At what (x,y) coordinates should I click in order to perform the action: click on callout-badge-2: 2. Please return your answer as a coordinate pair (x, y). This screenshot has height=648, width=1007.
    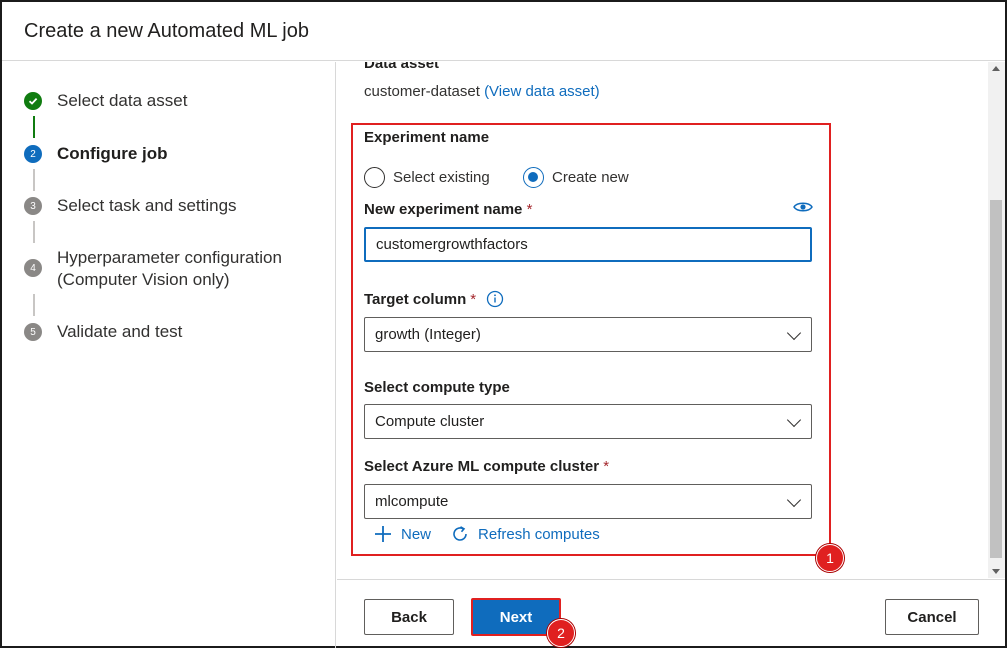
    Looking at the image, I should click on (561, 633).